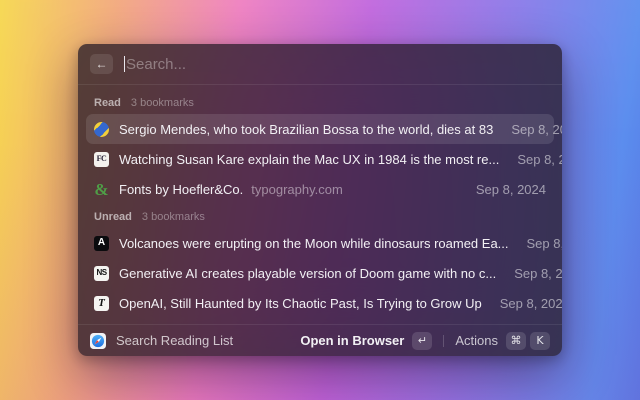 The image size is (640, 400). Describe the element at coordinates (320, 103) in the screenshot. I see `section-header-read: Read 3 bookmarks` at that location.